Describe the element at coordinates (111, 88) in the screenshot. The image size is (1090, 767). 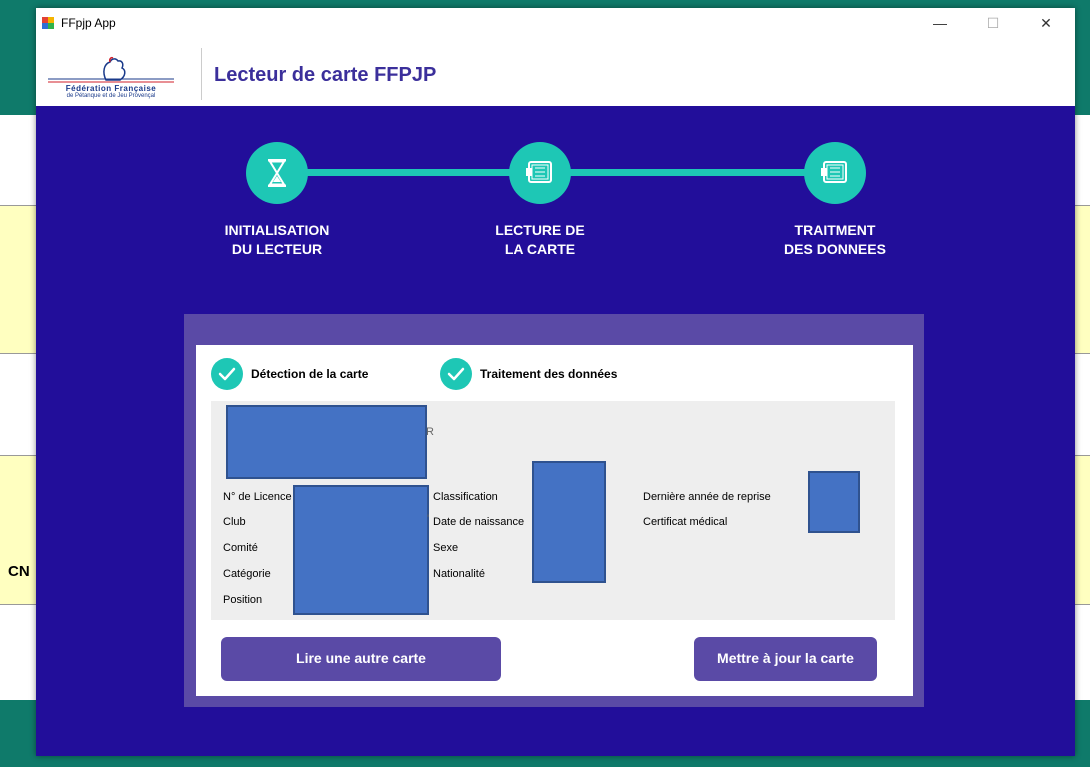
I see `logo-title: Fédération Française` at that location.